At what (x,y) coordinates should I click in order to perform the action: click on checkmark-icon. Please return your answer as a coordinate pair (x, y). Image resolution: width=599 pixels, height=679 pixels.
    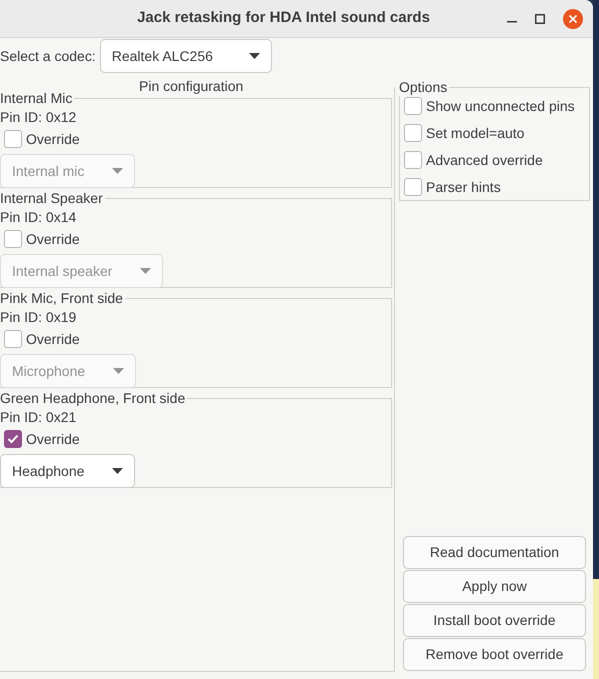
    Looking at the image, I should click on (13, 439).